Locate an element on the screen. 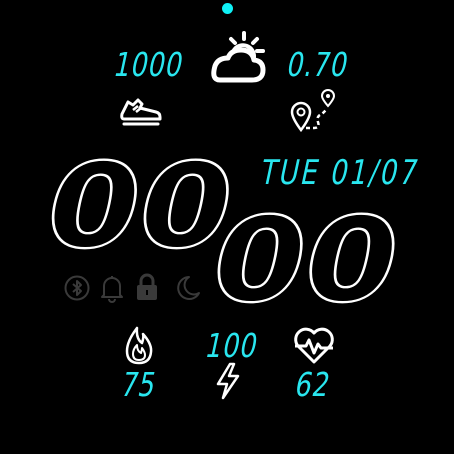  page-indicator-dot is located at coordinates (227, 8).